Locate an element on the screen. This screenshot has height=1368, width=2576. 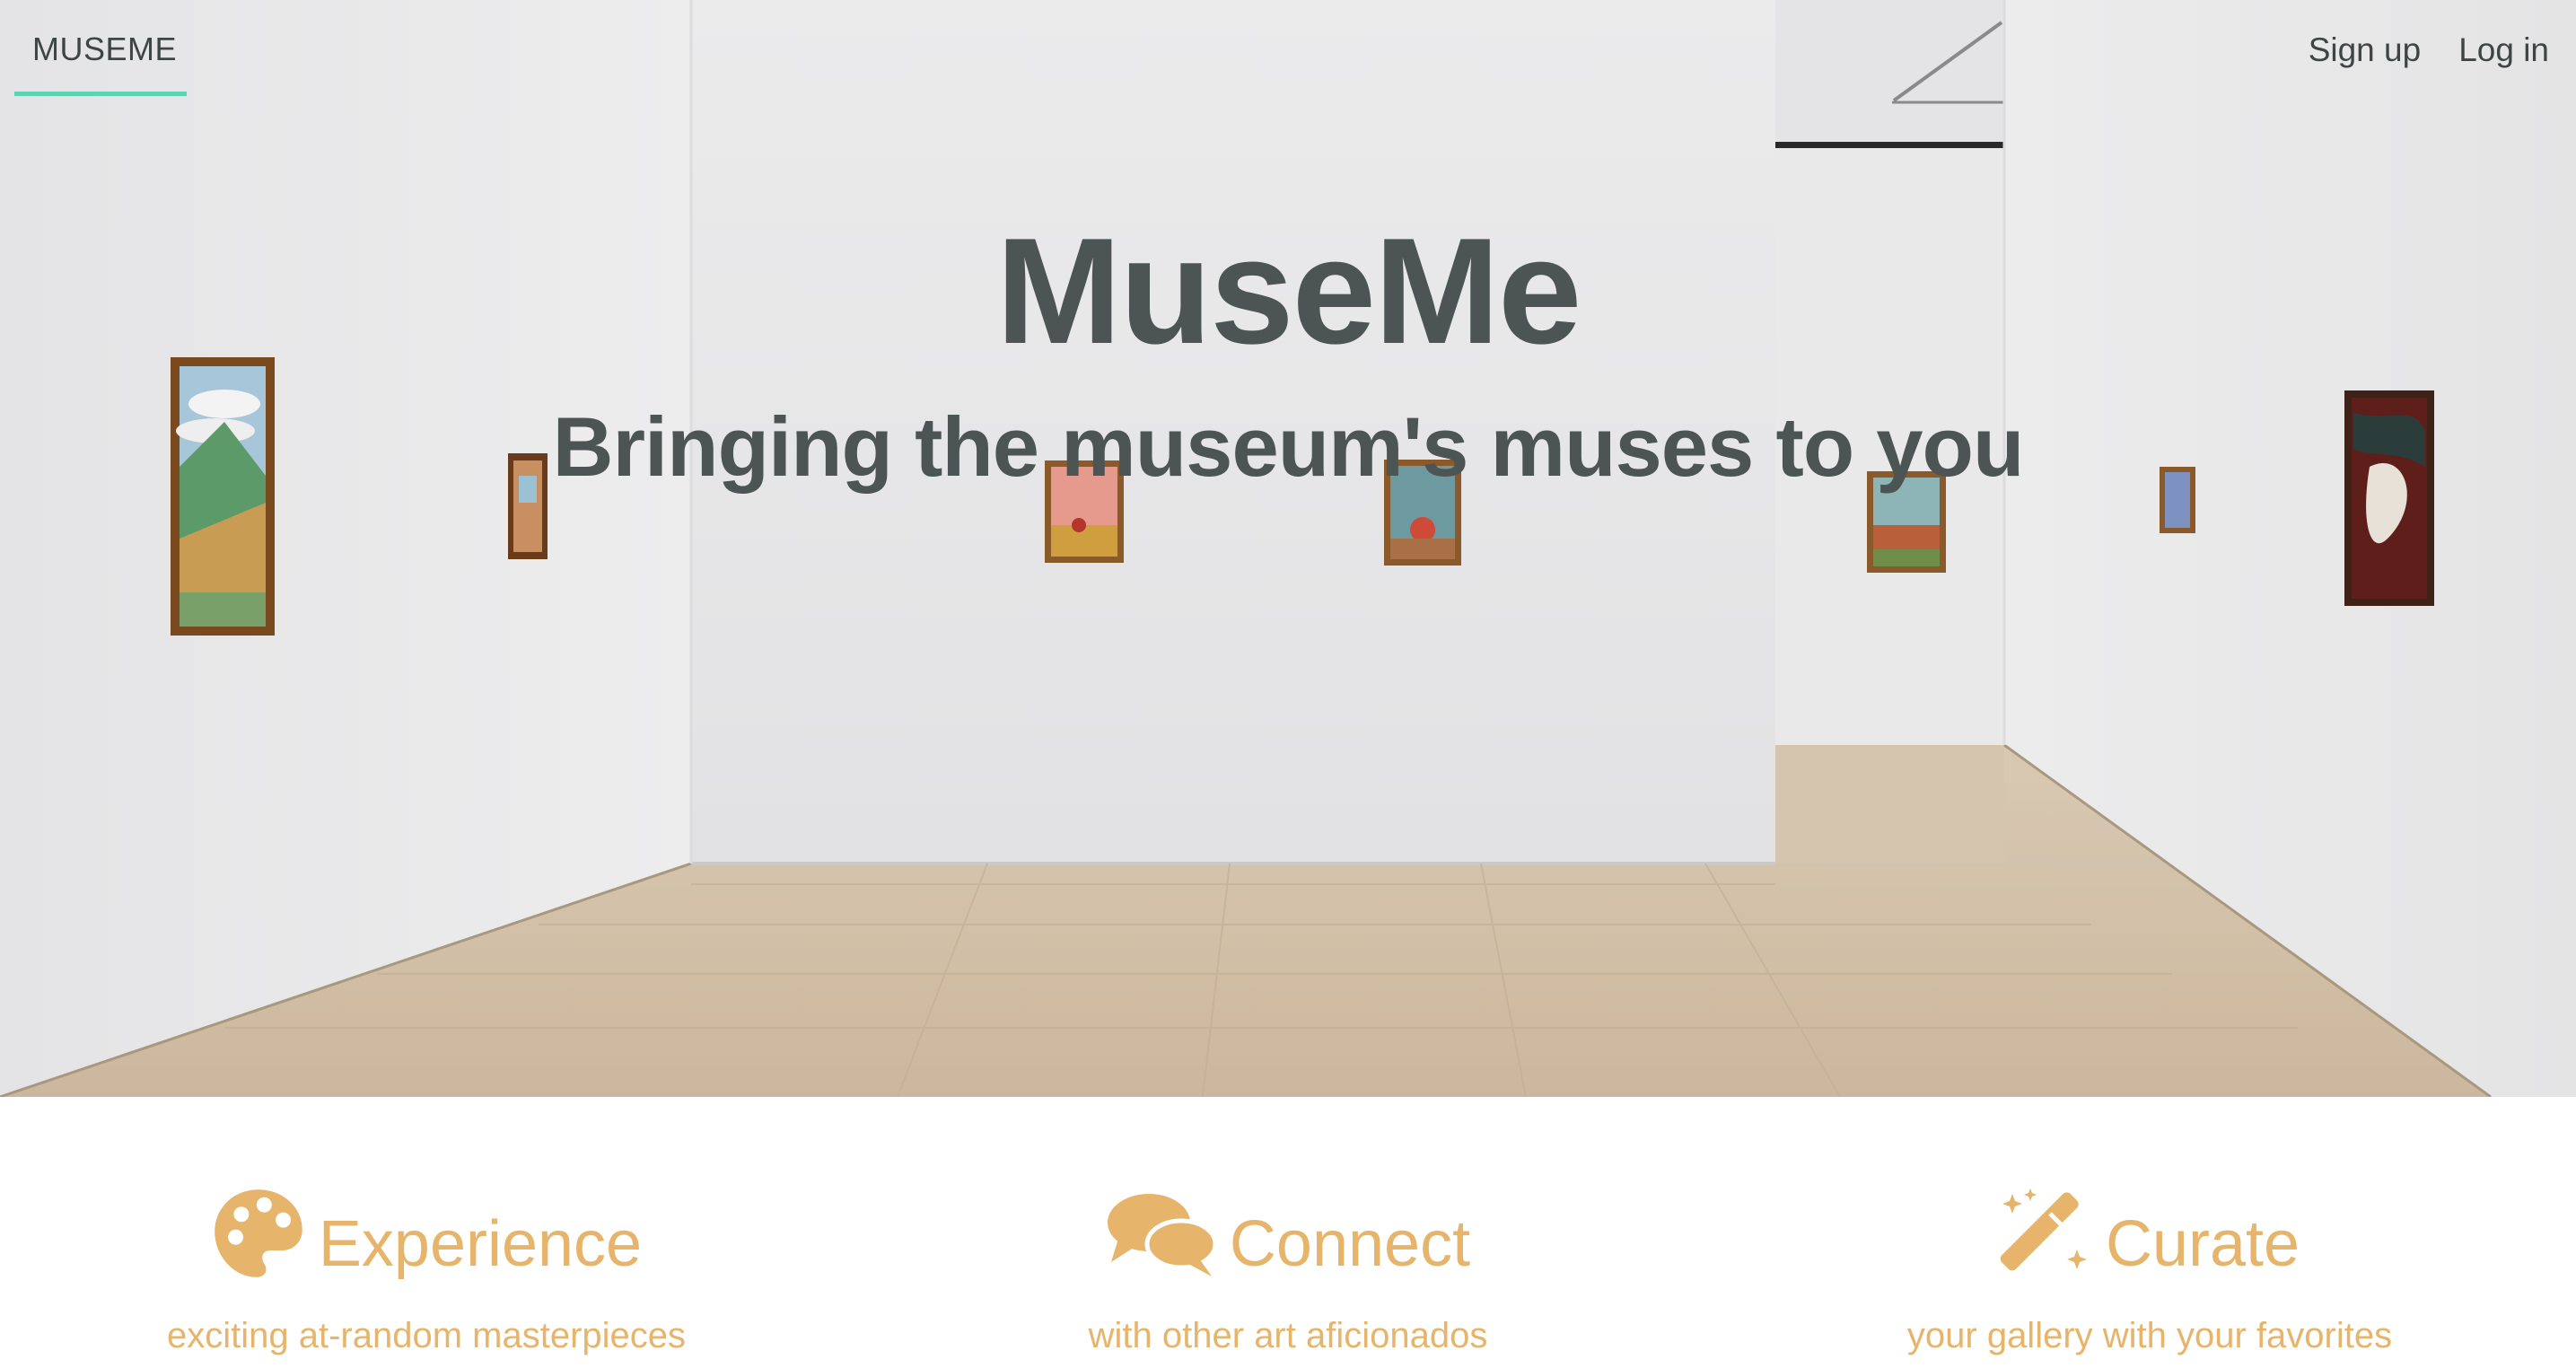
feature-description: exciting at-random masterpieces is located at coordinates (426, 1335).